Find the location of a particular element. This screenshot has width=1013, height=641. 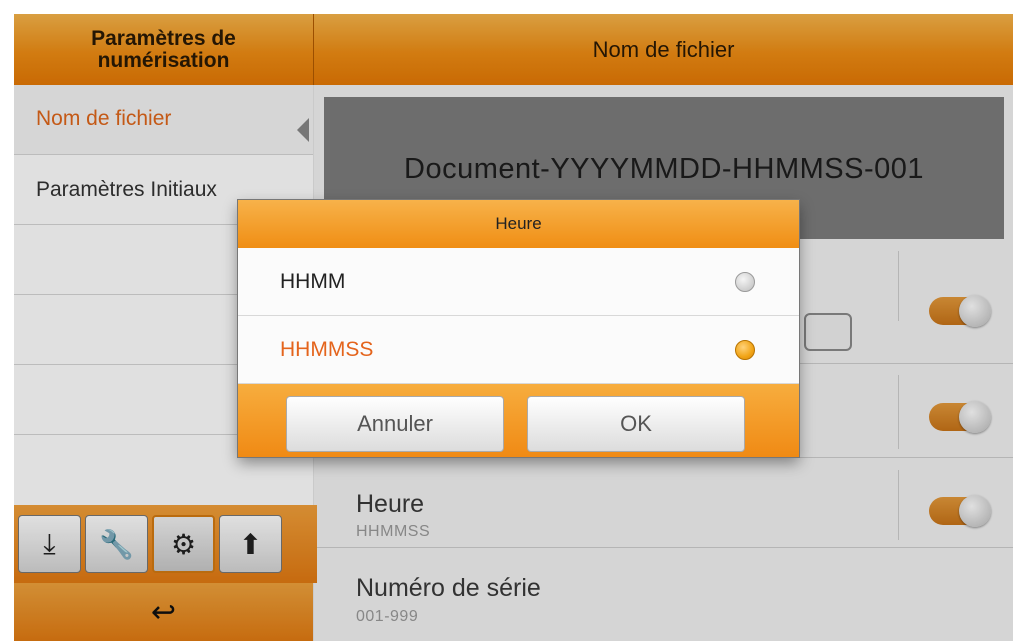

page-header: Nom de fichier is located at coordinates (663, 49).